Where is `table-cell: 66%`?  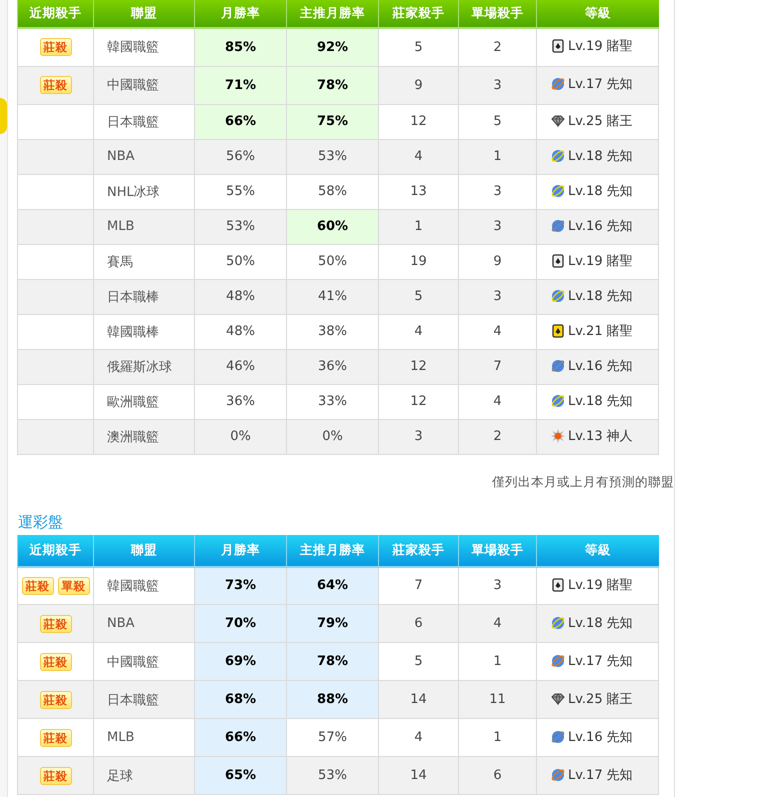
table-cell: 66% is located at coordinates (240, 737).